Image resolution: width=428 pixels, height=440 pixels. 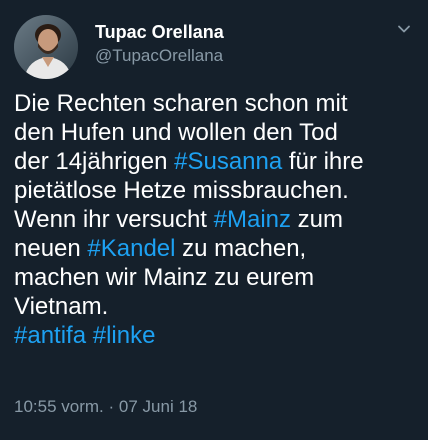 I want to click on tweet-timestamp: 10:55 vorm. · 07 Juni 18, so click(x=105, y=407).